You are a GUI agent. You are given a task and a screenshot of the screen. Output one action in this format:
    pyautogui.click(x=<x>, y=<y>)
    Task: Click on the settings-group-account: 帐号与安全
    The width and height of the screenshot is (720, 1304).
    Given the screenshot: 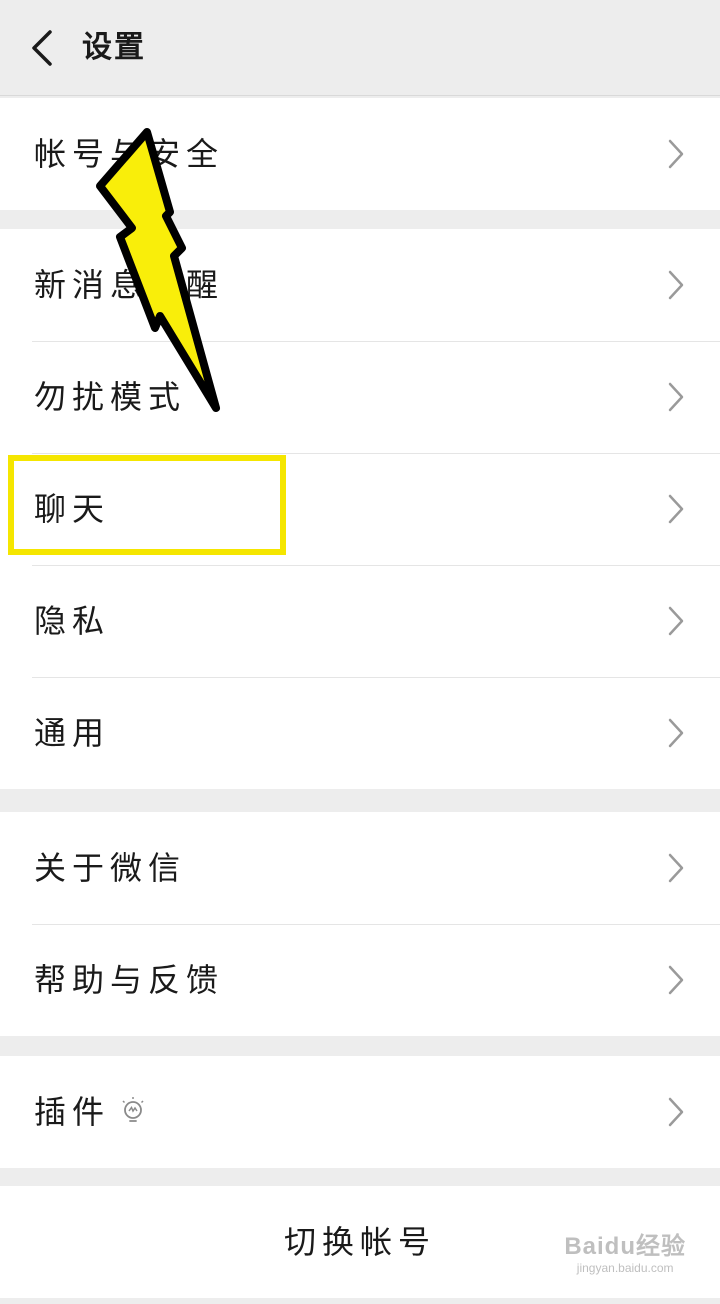 What is the action you would take?
    pyautogui.click(x=360, y=154)
    